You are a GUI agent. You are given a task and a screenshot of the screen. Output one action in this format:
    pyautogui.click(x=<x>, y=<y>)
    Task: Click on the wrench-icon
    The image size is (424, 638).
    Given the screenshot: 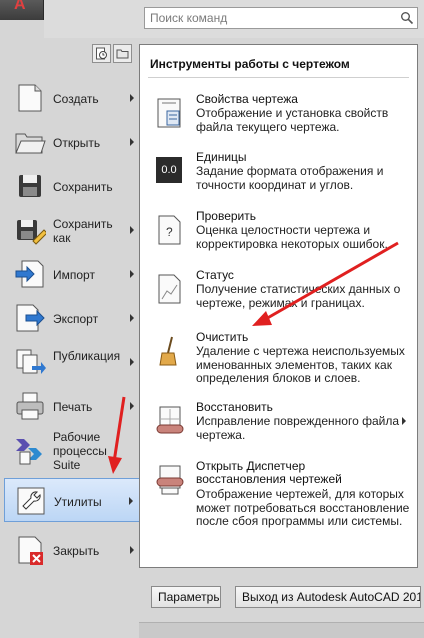 What is the action you would take?
    pyautogui.click(x=31, y=501)
    